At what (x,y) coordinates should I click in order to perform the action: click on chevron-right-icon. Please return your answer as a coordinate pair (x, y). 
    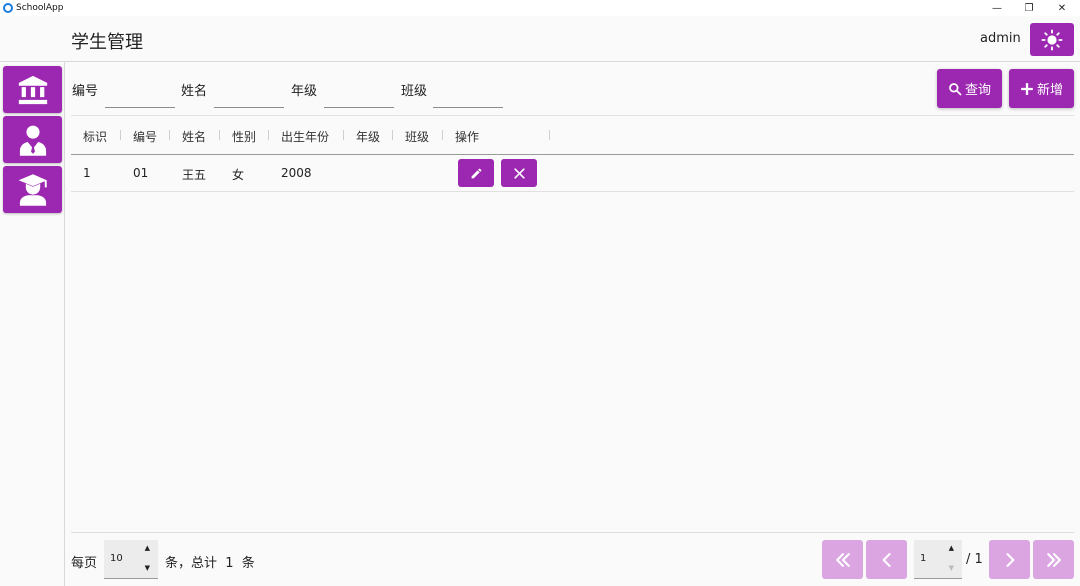
    Looking at the image, I should click on (1009, 559).